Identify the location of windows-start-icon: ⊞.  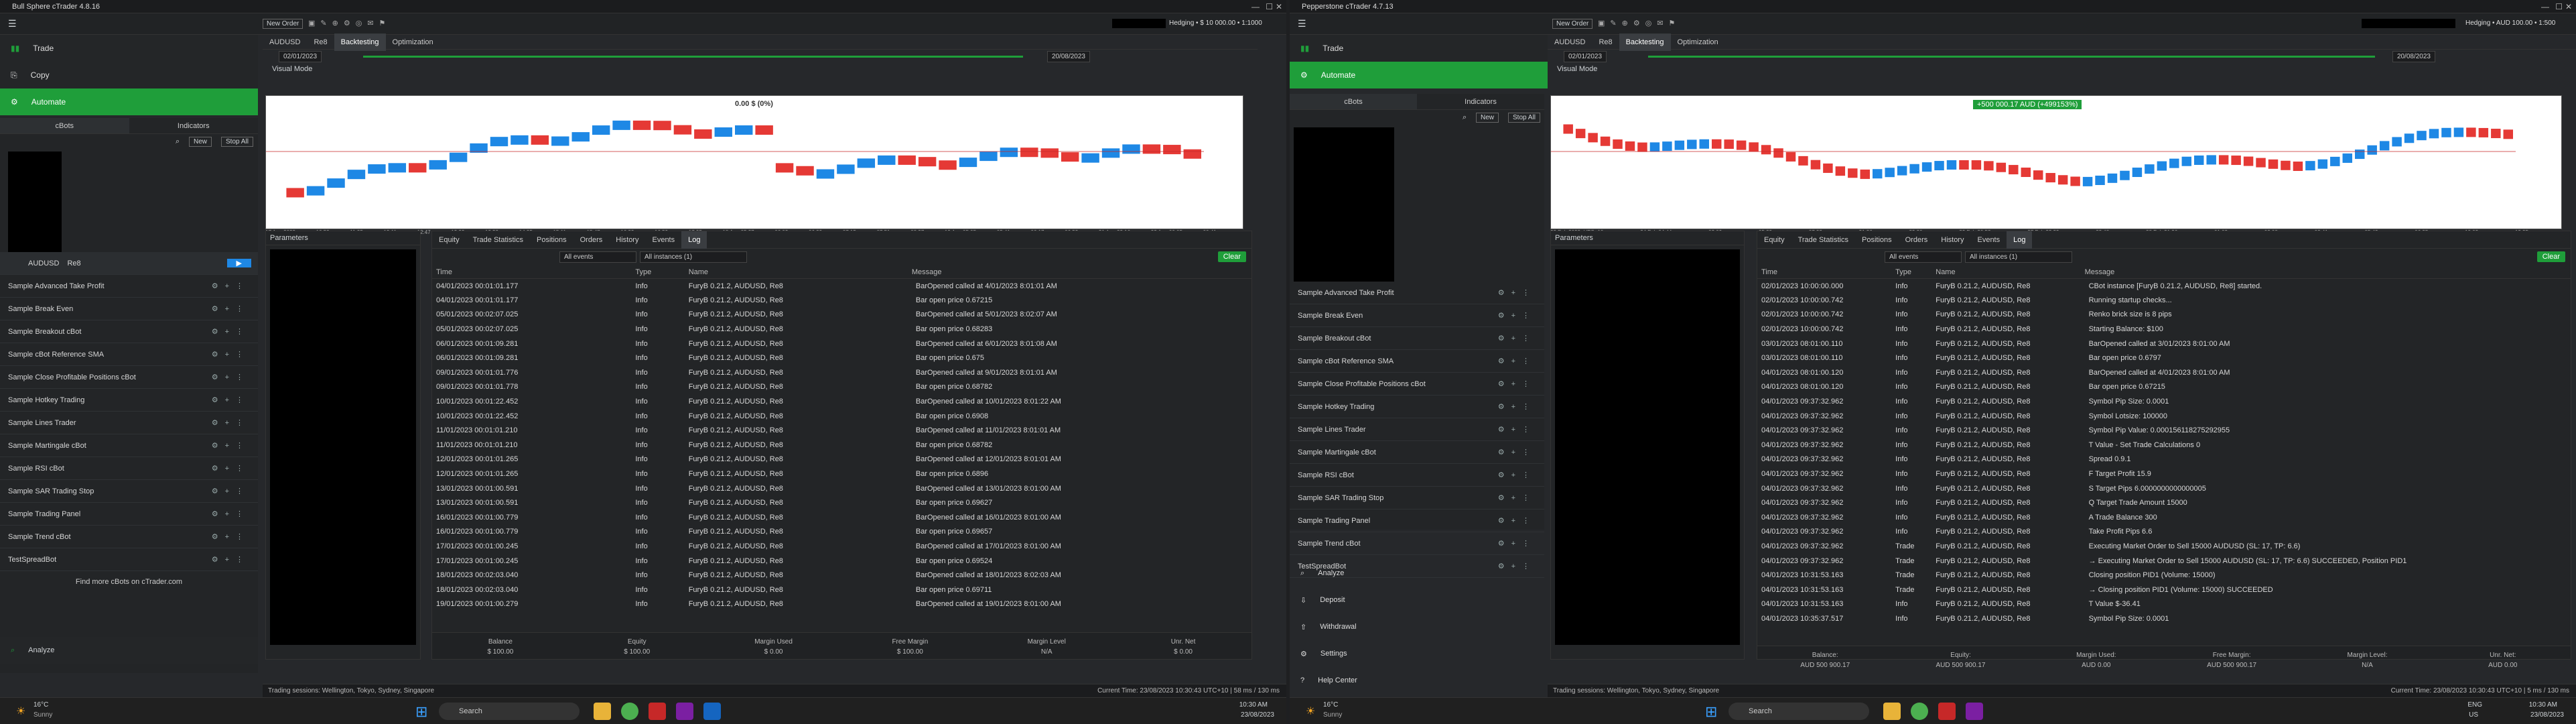
(1711, 712).